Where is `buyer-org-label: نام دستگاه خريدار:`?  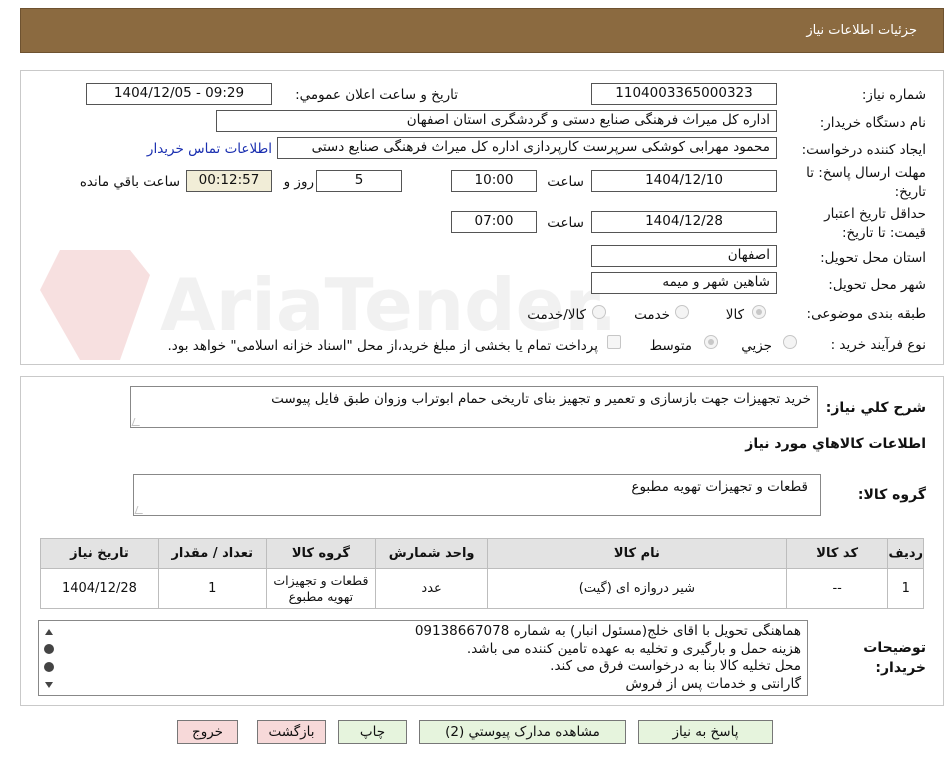 buyer-org-label: نام دستگاه خريدار: is located at coordinates (872, 123).